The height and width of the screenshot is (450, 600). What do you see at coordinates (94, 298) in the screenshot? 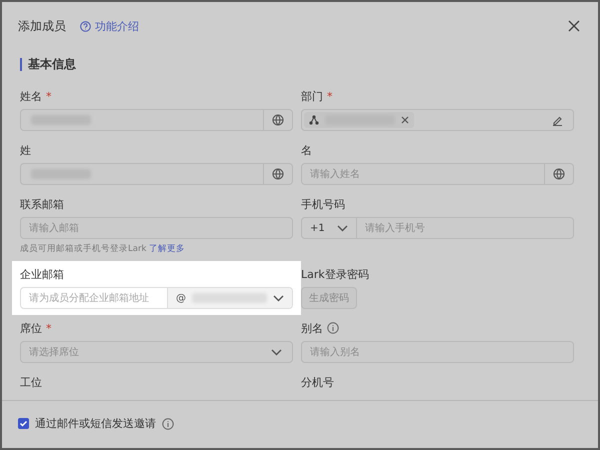
I see `email-input: 请为成员分配企业邮箱地址` at bounding box center [94, 298].